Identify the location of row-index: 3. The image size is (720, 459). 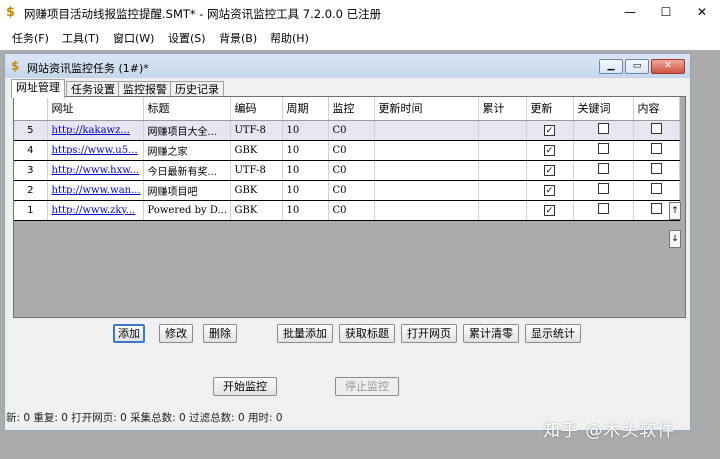
(31, 170).